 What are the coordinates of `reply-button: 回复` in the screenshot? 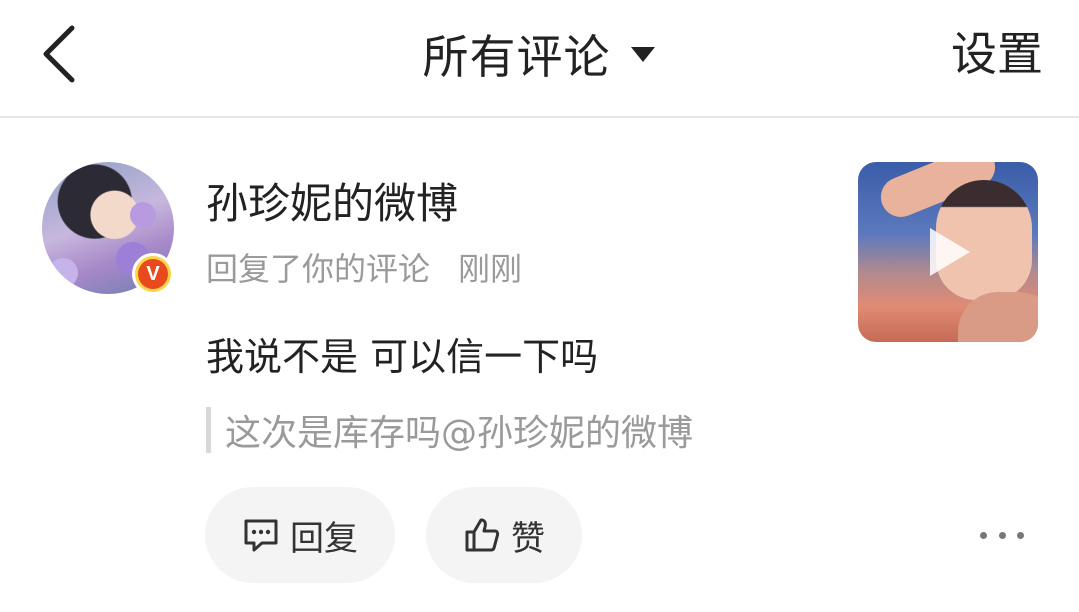 It's located at (300, 535).